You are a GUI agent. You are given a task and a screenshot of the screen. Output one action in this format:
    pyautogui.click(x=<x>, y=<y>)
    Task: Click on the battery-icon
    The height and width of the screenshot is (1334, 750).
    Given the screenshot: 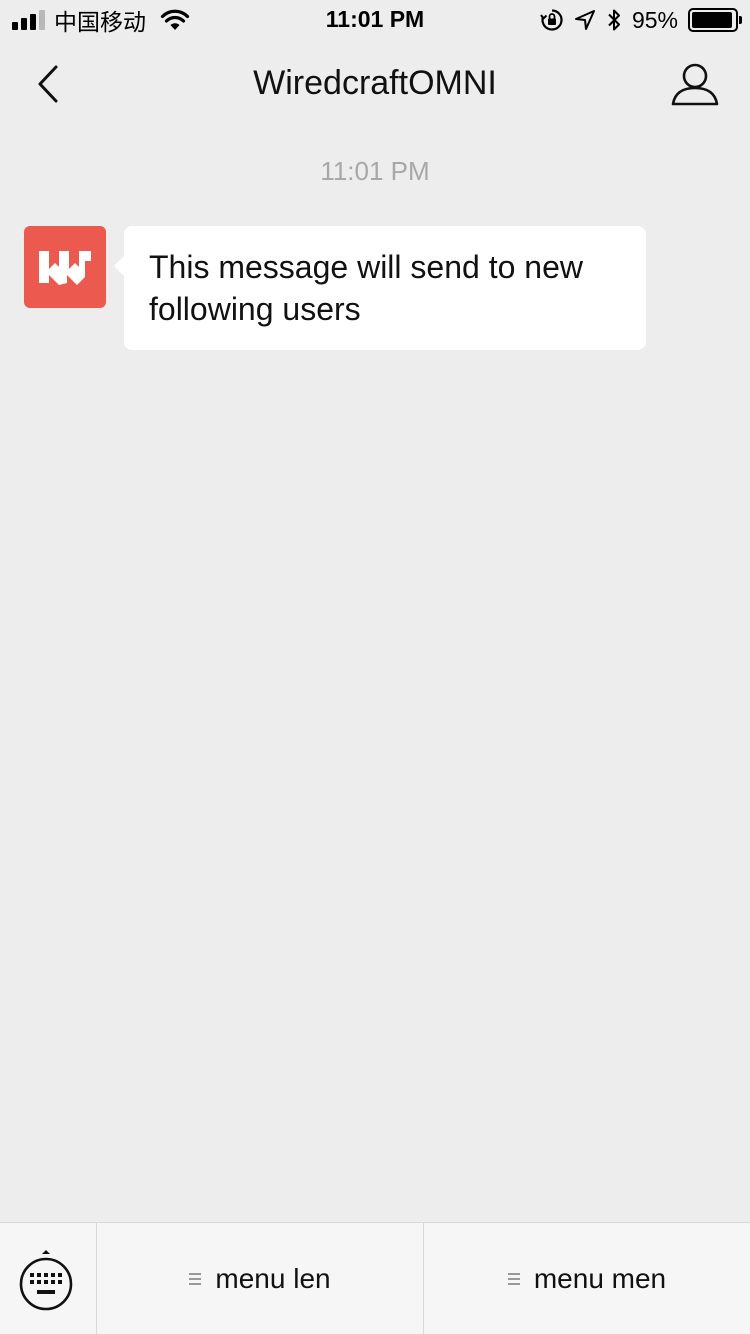 What is the action you would take?
    pyautogui.click(x=715, y=20)
    